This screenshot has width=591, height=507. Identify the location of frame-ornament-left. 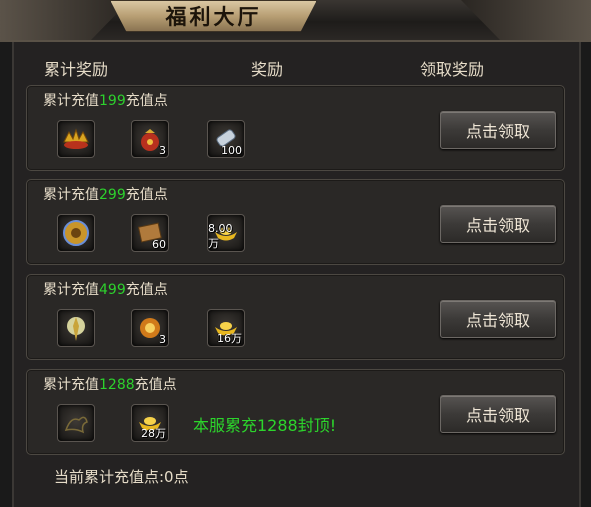
(65, 20).